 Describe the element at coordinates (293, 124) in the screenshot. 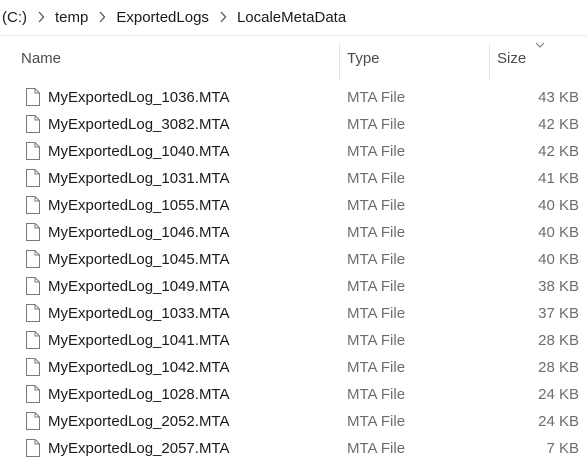

I see `file-row: MyExportedLog_3082.MTA MTA File 42 KB` at that location.